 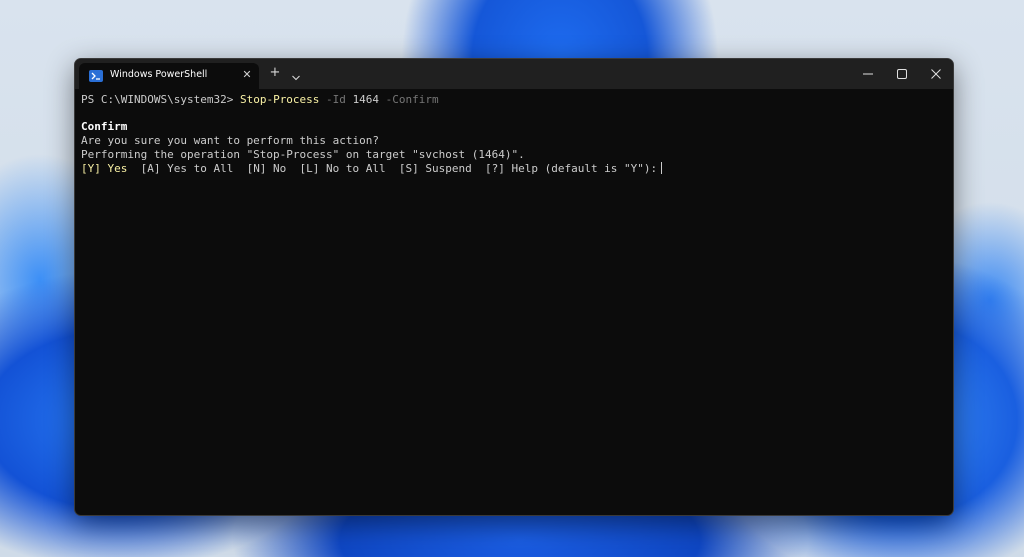 I want to click on confirm-heading: Confirm, so click(x=104, y=126).